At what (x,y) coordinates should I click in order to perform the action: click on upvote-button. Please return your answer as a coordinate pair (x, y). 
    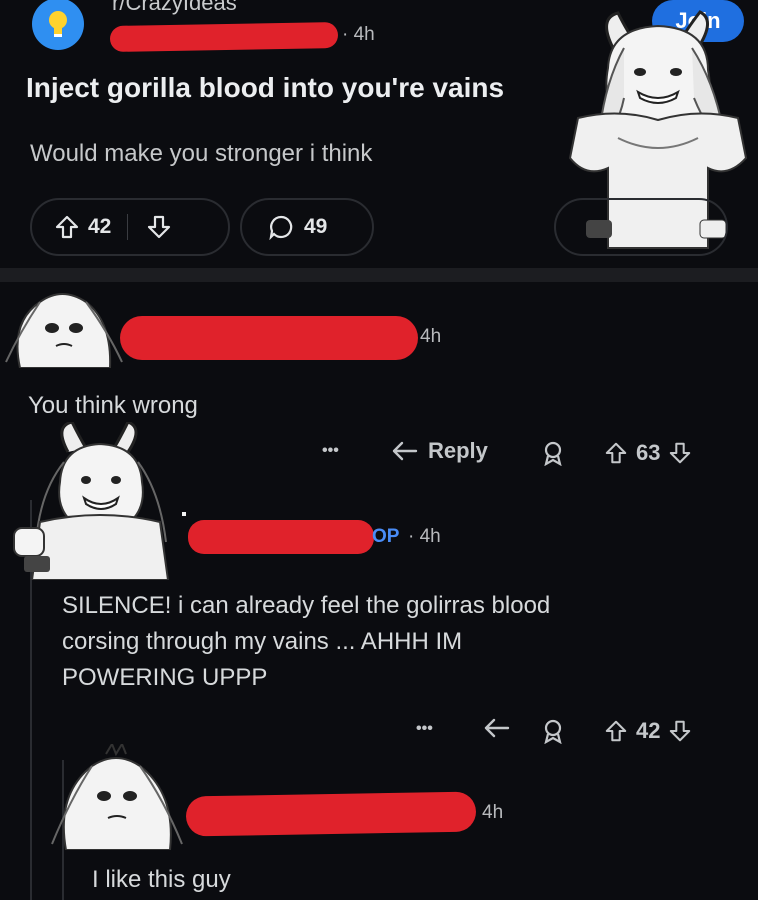
    Looking at the image, I should click on (67, 227).